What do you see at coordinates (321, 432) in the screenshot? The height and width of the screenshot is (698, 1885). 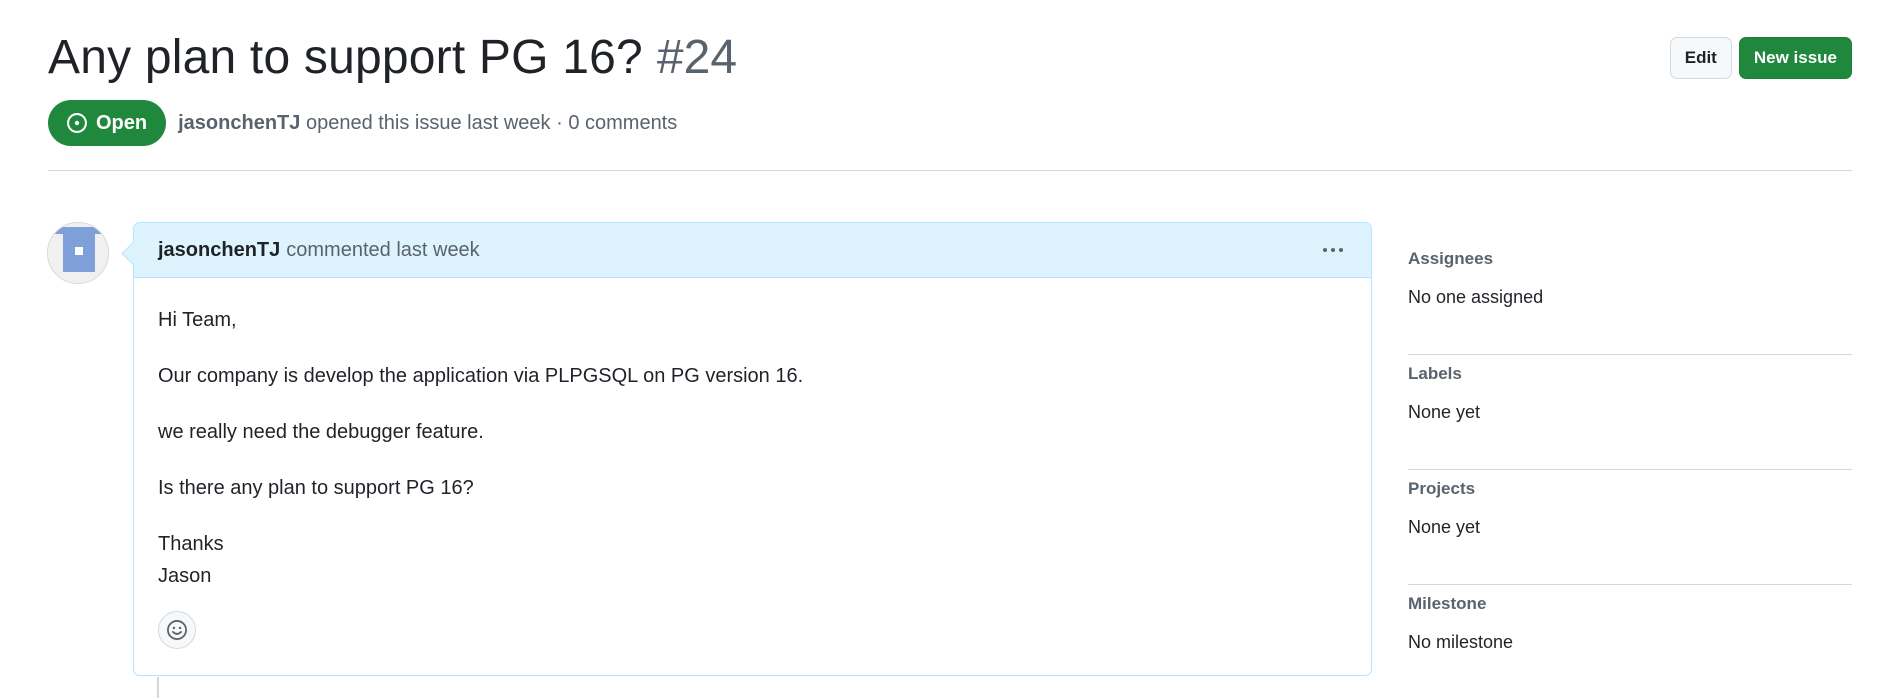 I see `comment-paragraph: we really need the debugger feature.` at bounding box center [321, 432].